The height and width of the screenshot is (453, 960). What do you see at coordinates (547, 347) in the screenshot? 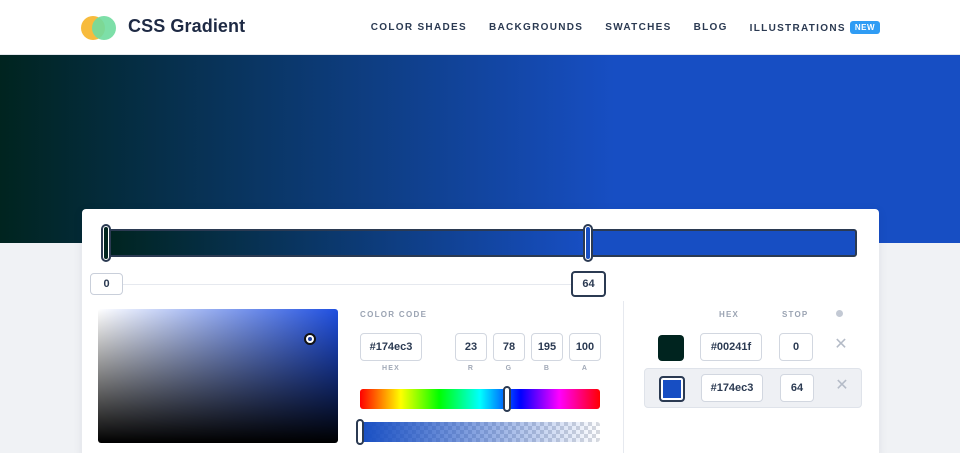
I see `b-input: 195` at bounding box center [547, 347].